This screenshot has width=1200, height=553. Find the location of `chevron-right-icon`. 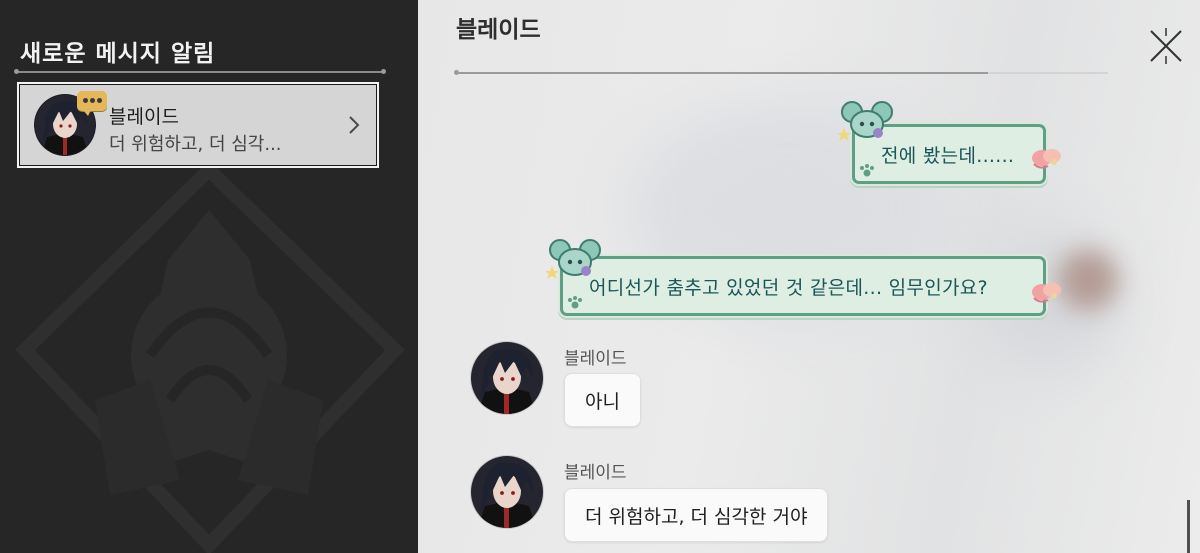

chevron-right-icon is located at coordinates (354, 125).